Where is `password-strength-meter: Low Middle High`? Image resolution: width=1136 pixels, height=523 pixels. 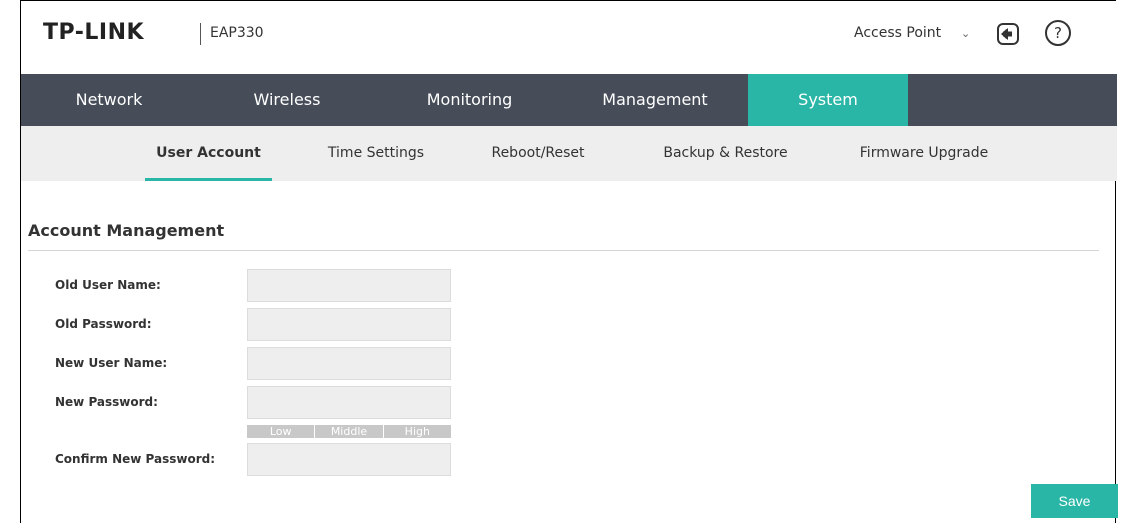 password-strength-meter: Low Middle High is located at coordinates (349, 431).